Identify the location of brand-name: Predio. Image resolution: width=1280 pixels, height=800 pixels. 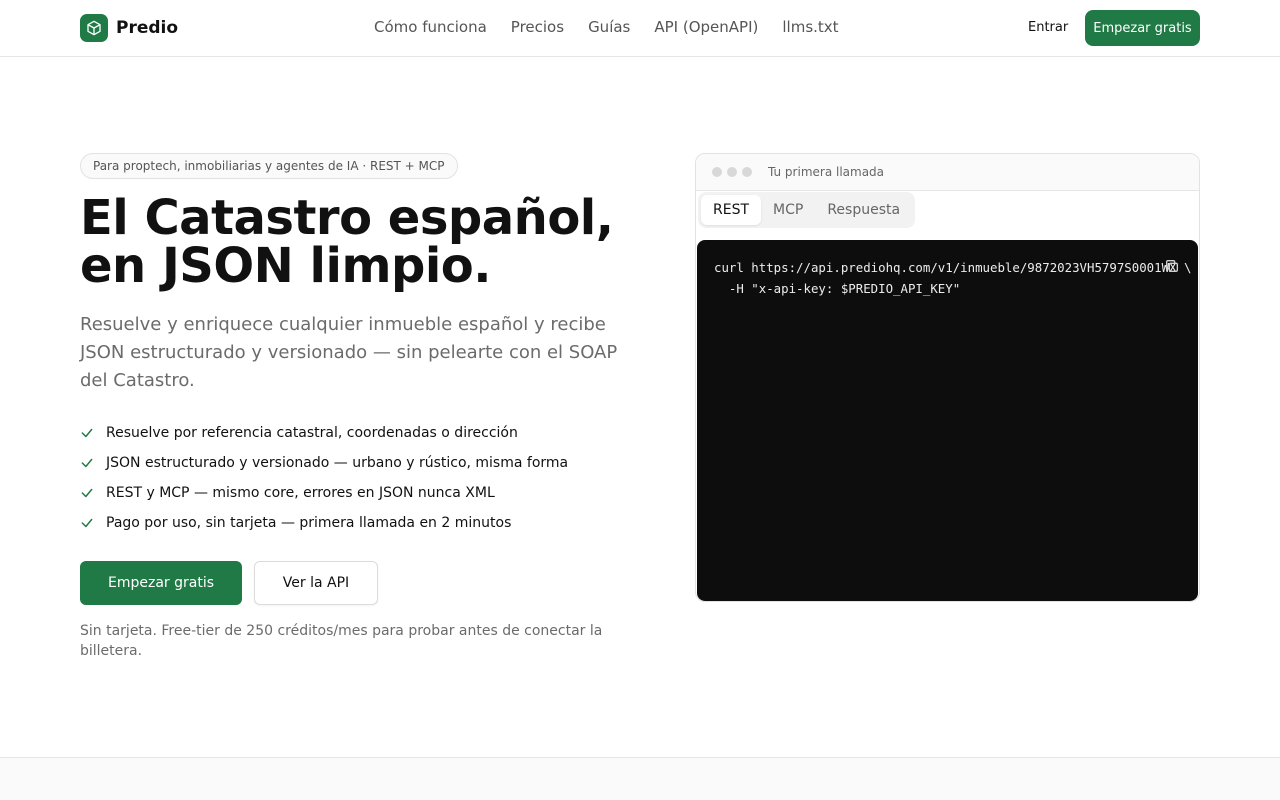
(147, 28).